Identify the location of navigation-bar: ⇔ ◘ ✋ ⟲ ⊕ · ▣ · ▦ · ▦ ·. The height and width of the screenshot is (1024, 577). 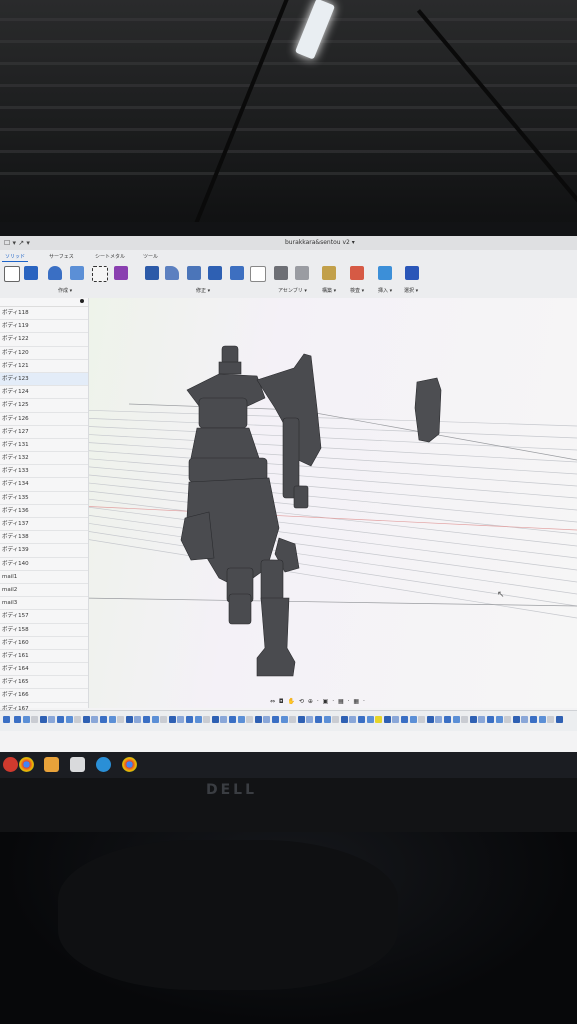
(330, 703).